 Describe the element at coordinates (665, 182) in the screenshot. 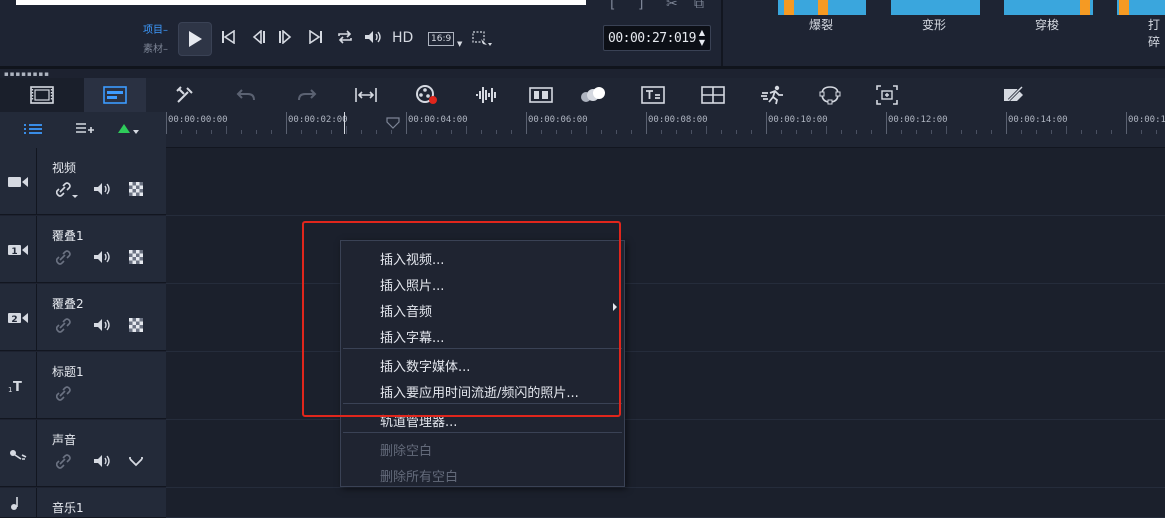

I see `track-lane-video` at that location.